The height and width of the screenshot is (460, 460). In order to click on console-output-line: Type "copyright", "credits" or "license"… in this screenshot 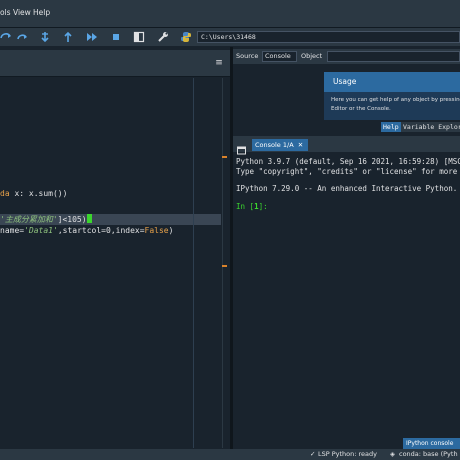, I will do `click(347, 171)`.